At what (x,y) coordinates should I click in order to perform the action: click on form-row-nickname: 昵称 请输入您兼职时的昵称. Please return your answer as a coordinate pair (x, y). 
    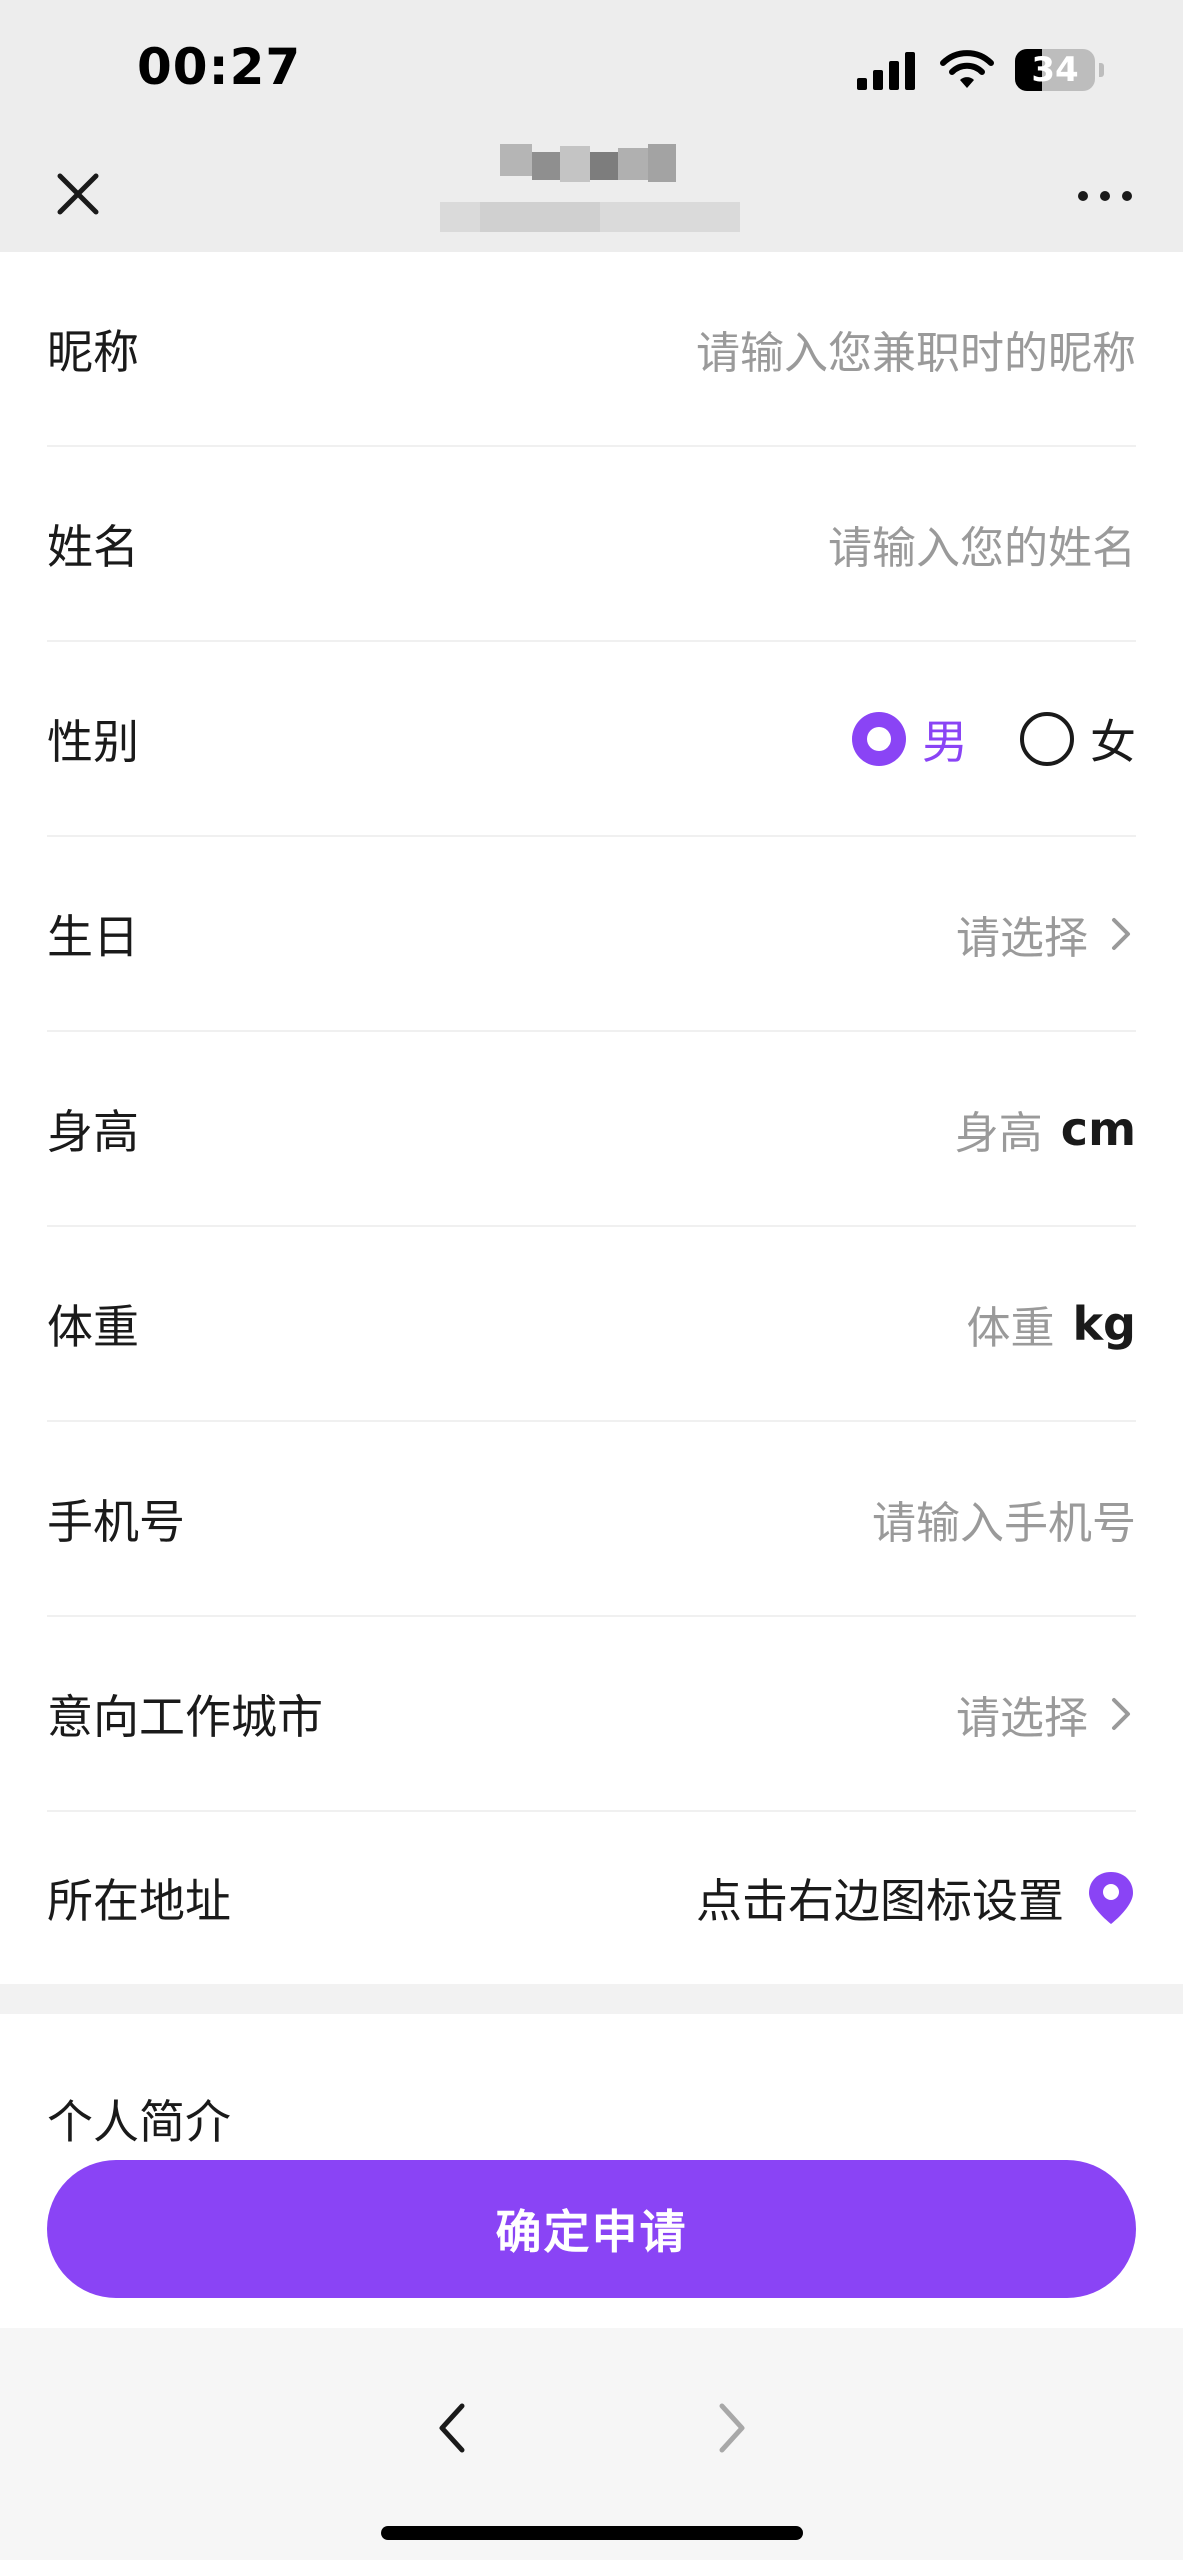
    Looking at the image, I should click on (591, 349).